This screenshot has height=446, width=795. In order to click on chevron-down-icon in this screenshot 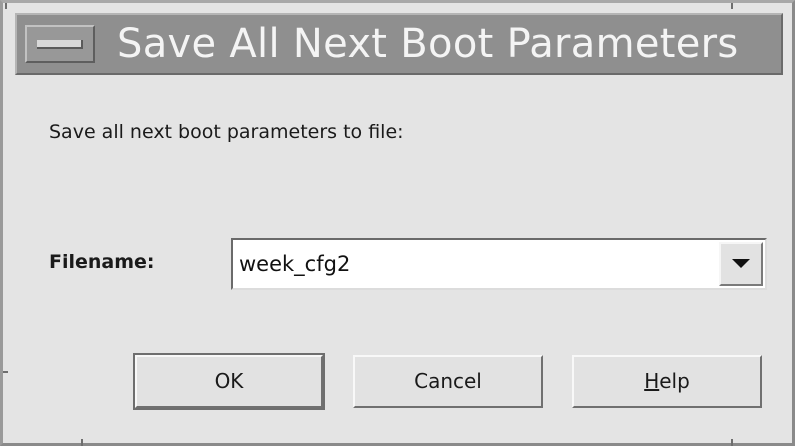, I will do `click(741, 263)`.